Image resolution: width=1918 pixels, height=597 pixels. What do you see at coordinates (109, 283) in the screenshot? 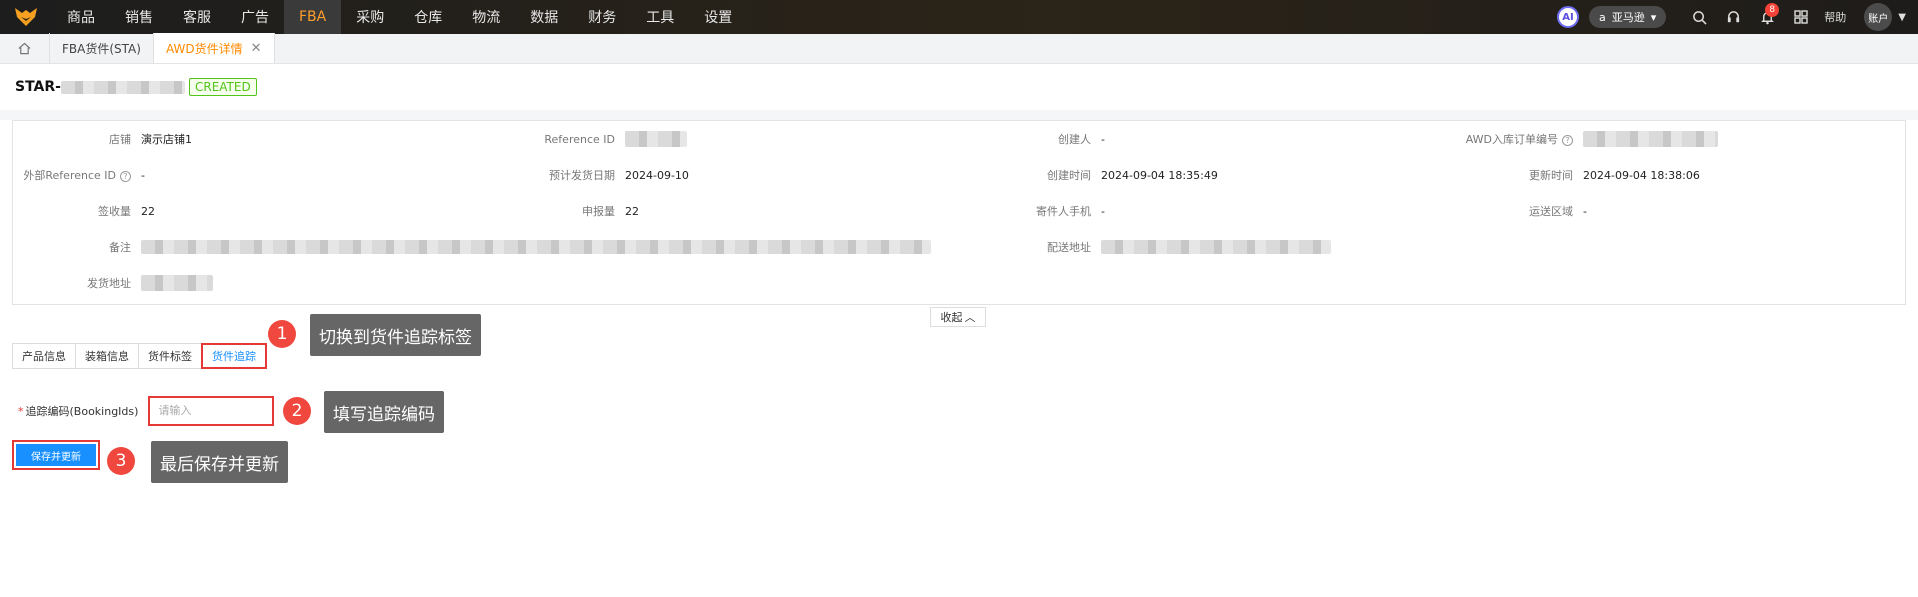
I see `ship-from-address-label: 发货地址` at bounding box center [109, 283].